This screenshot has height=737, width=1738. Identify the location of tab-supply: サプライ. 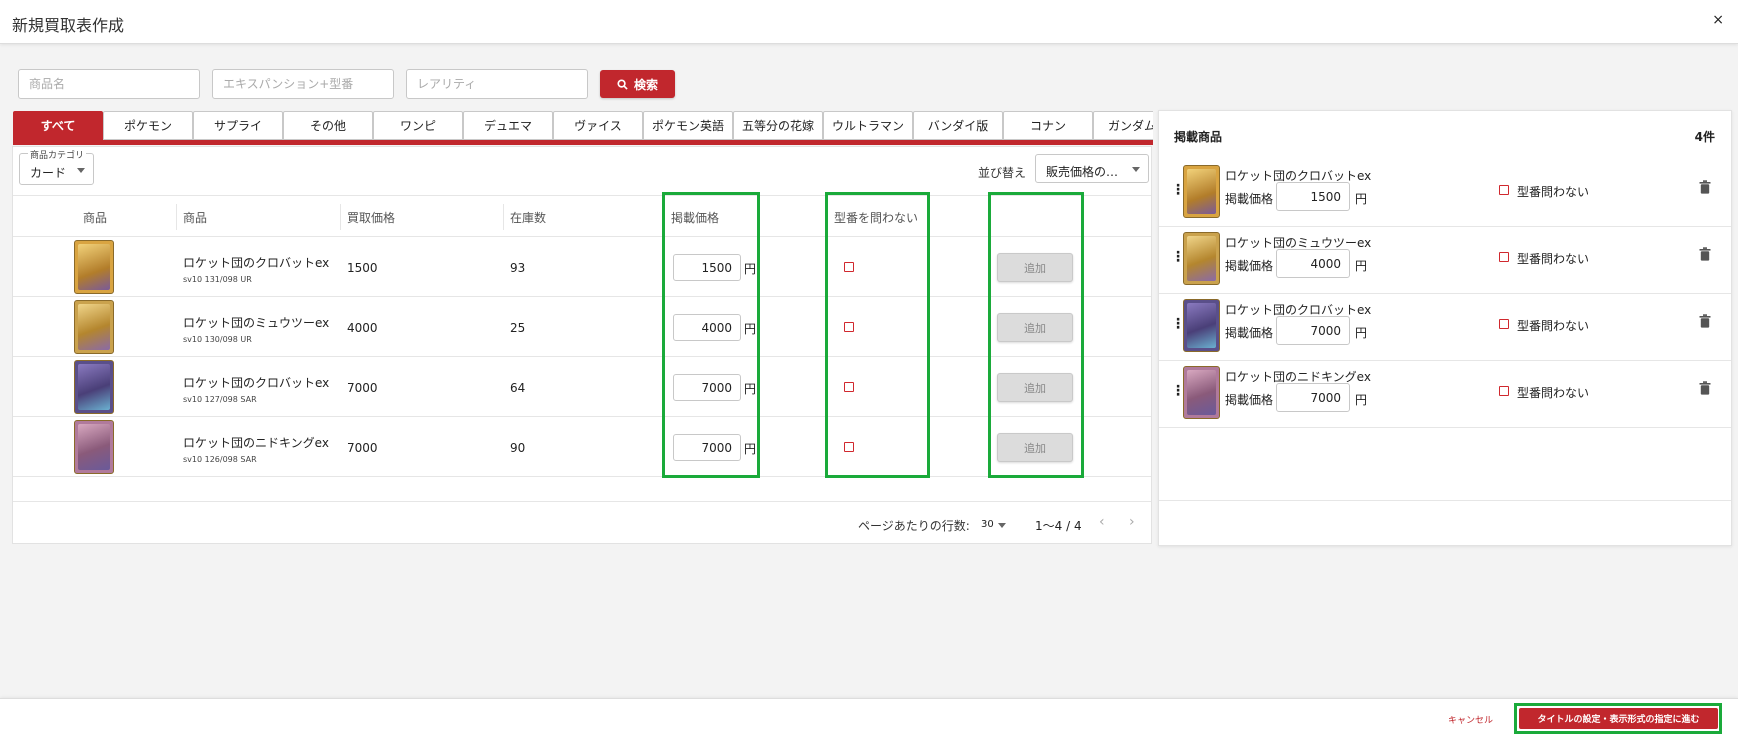
(238, 125).